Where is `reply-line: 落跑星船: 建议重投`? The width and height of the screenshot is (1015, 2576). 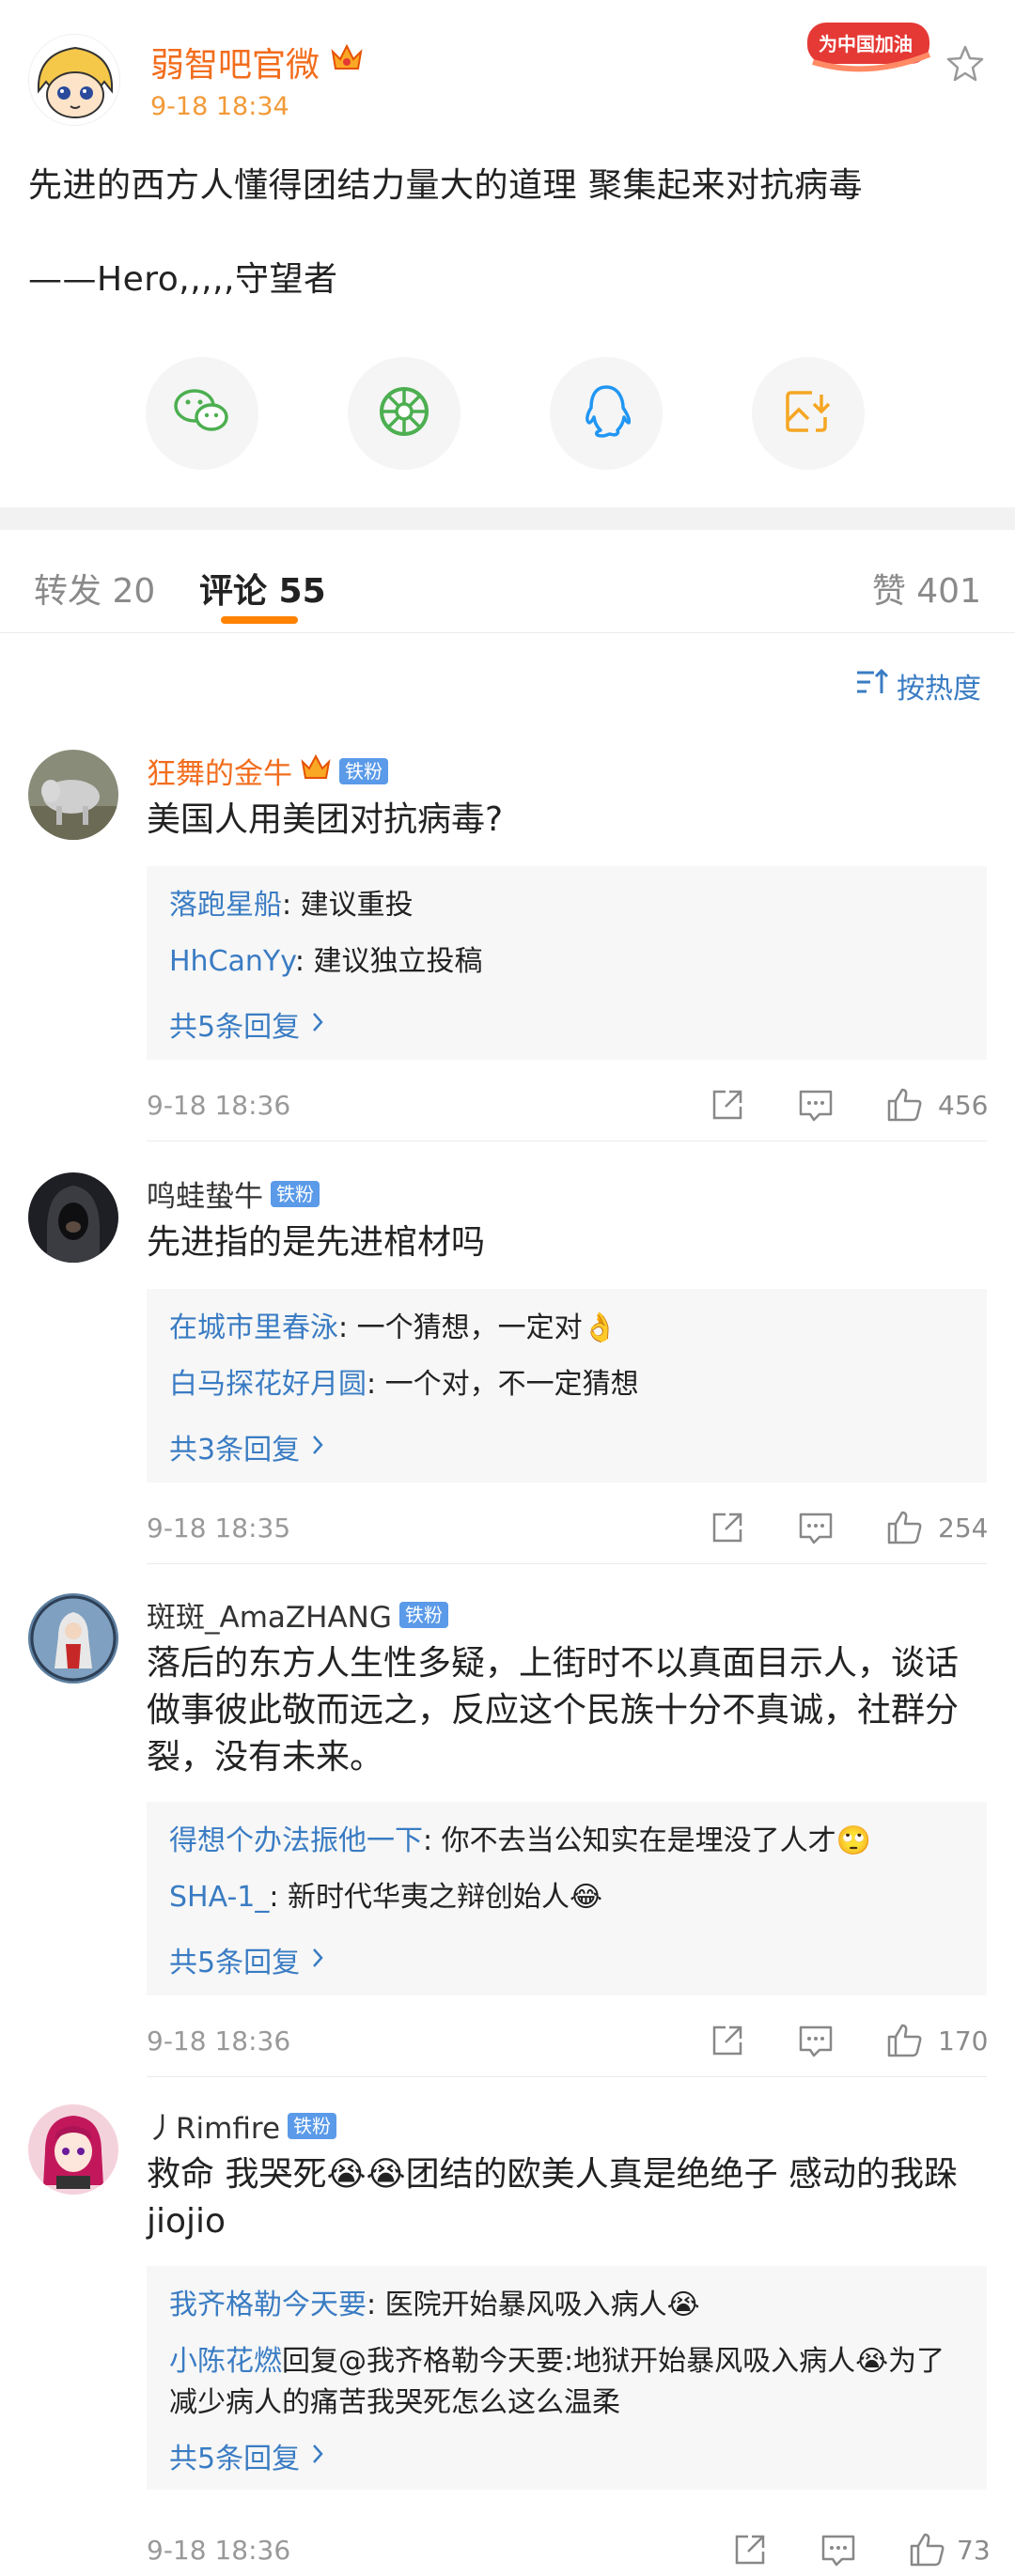
reply-line: 落跑星船: 建议重投 is located at coordinates (568, 905).